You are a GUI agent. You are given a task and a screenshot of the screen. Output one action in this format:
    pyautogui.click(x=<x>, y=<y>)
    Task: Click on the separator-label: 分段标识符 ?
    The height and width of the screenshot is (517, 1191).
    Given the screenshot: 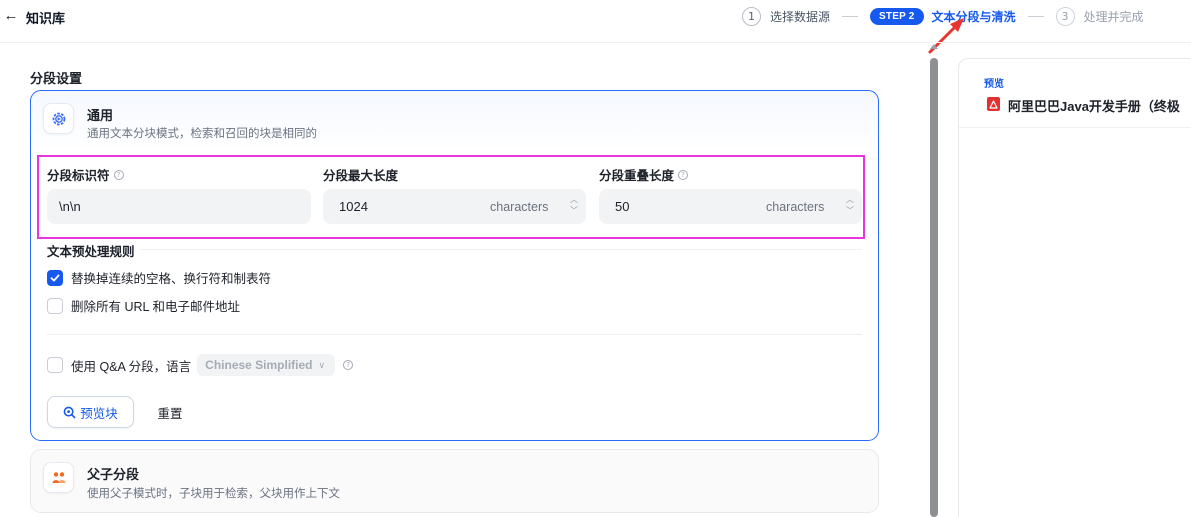 What is the action you would take?
    pyautogui.click(x=85, y=174)
    